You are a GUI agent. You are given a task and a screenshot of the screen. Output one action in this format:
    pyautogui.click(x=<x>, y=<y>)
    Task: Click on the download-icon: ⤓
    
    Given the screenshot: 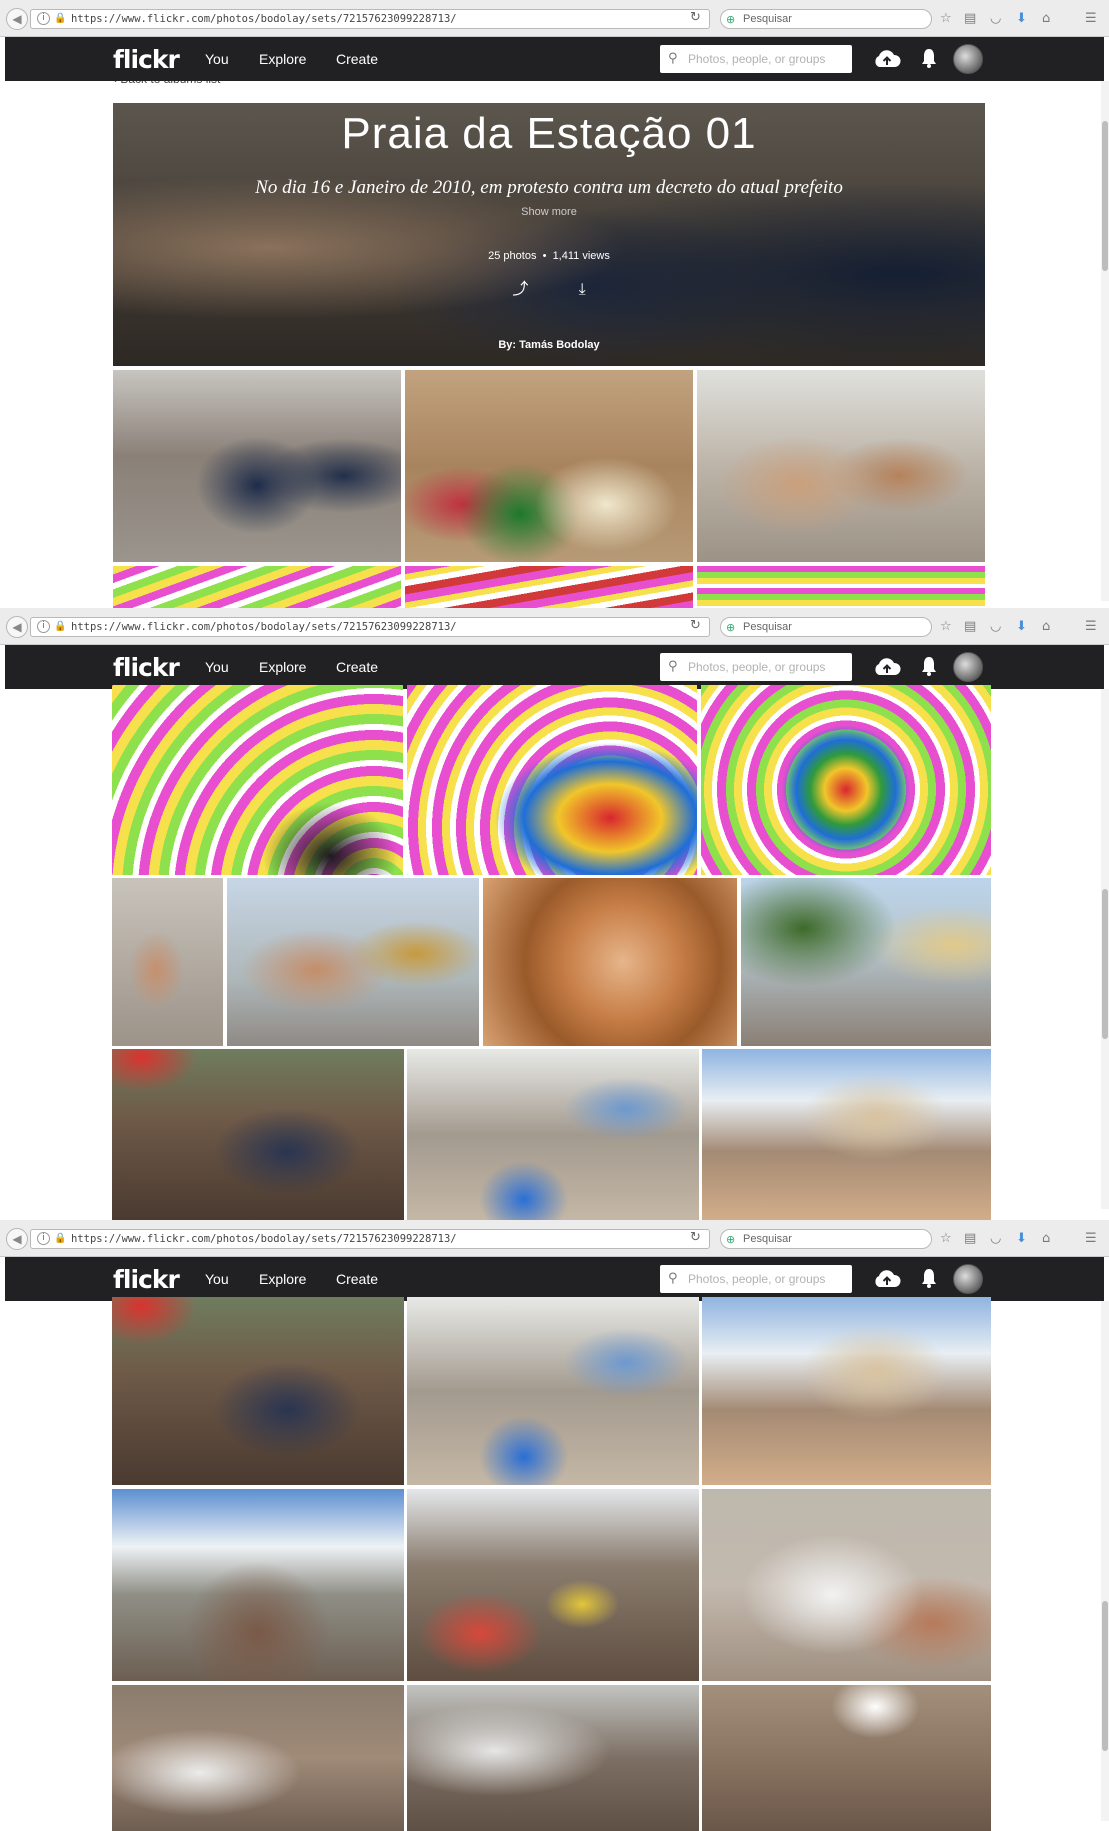 What is the action you would take?
    pyautogui.click(x=582, y=288)
    